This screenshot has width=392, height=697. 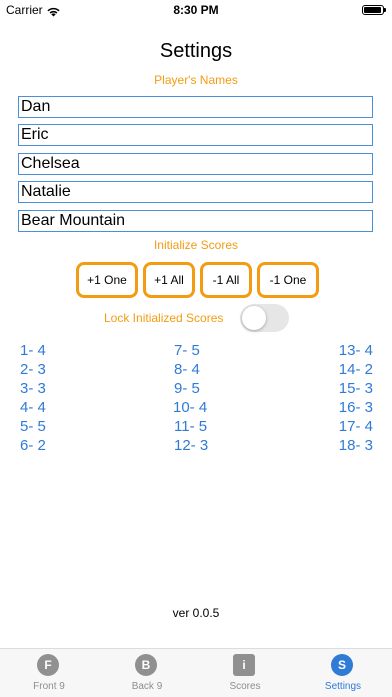 I want to click on battery-icon, so click(x=374, y=10).